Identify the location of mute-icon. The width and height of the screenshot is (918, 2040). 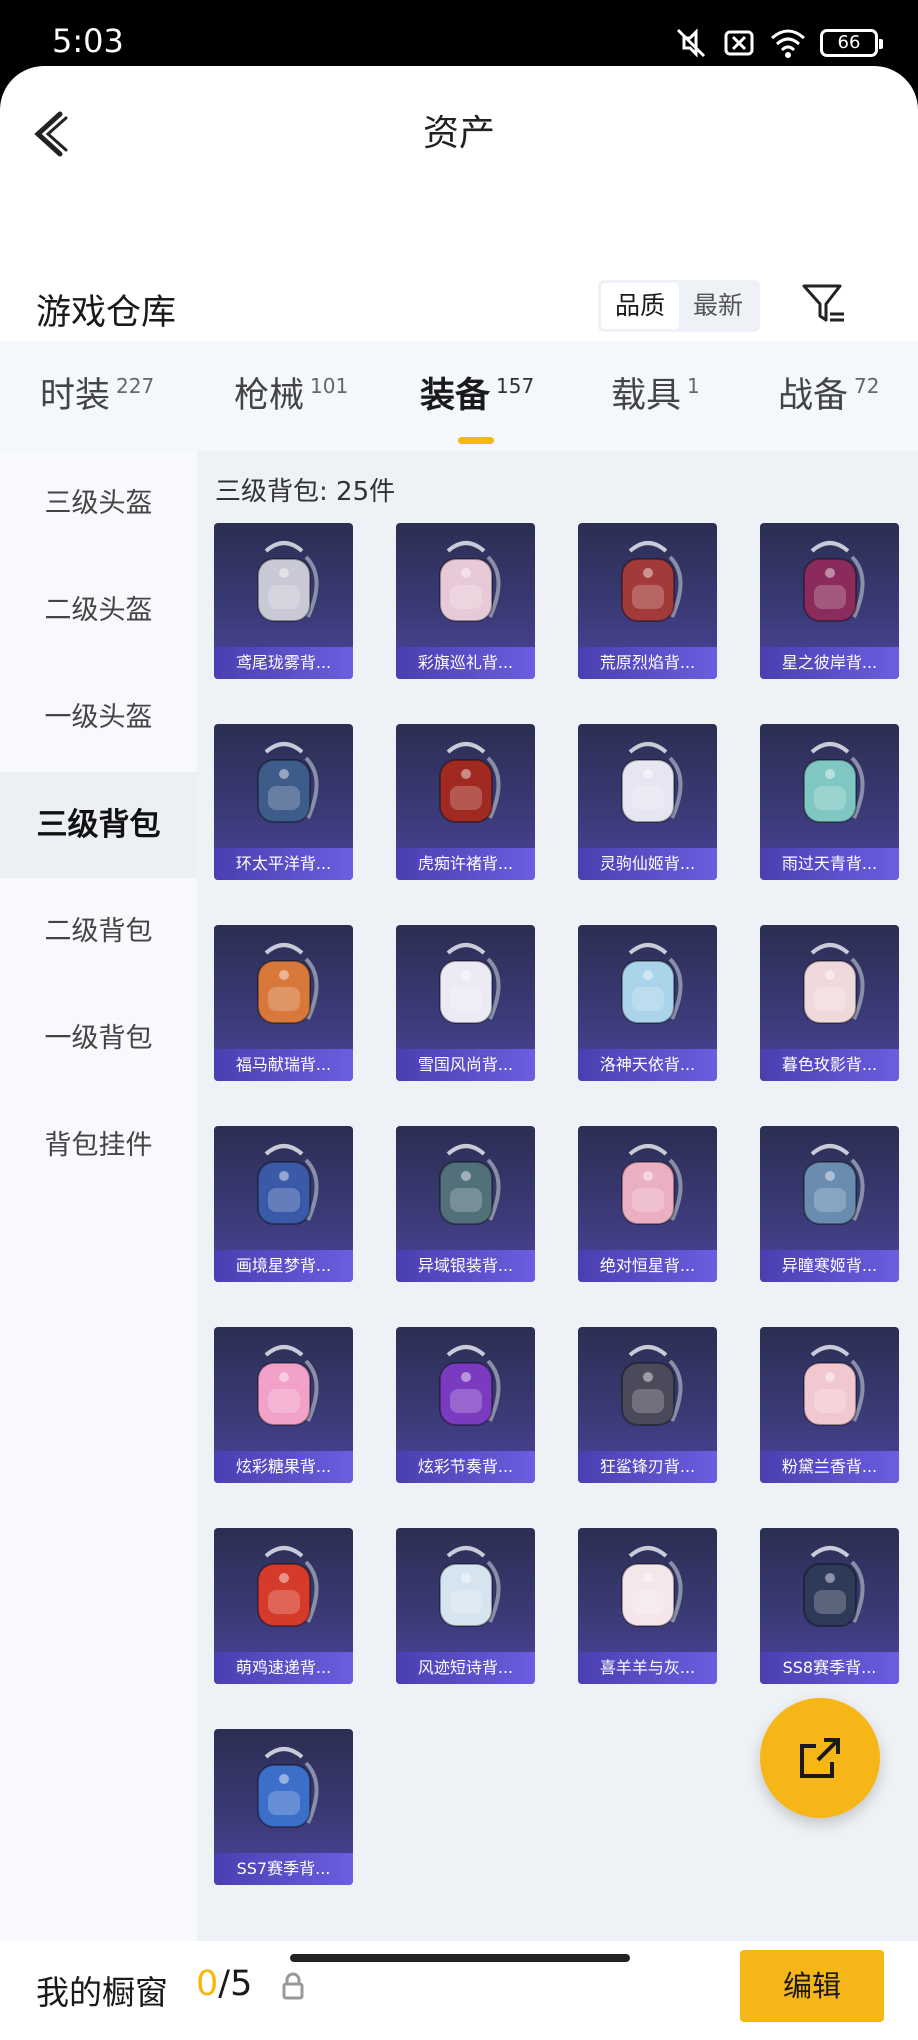
(691, 43).